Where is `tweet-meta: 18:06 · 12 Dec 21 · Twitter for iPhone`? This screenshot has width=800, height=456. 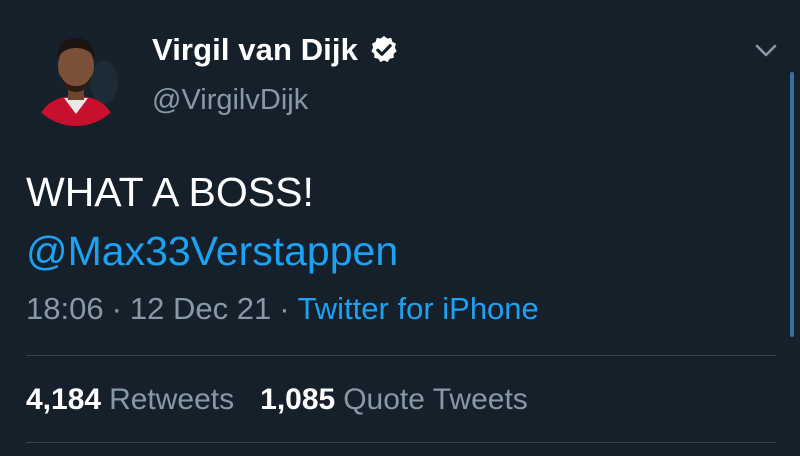
tweet-meta: 18:06 · 12 Dec 21 · Twitter for iPhone is located at coordinates (282, 309).